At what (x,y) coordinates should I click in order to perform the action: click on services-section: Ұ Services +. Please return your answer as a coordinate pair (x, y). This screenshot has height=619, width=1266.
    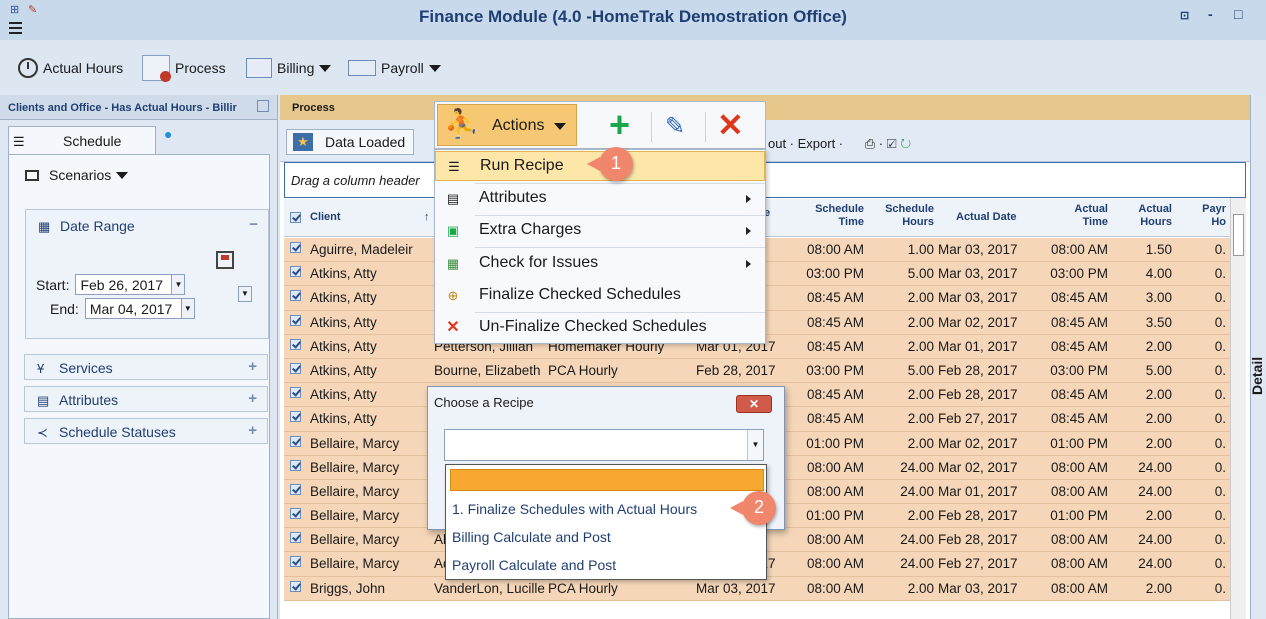
    Looking at the image, I should click on (146, 367).